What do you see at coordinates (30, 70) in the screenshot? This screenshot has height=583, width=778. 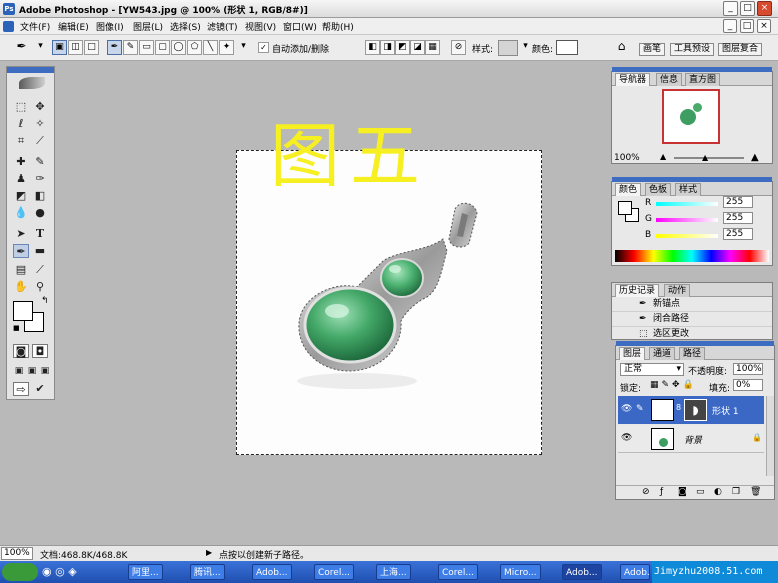 I see `toolbox-header` at bounding box center [30, 70].